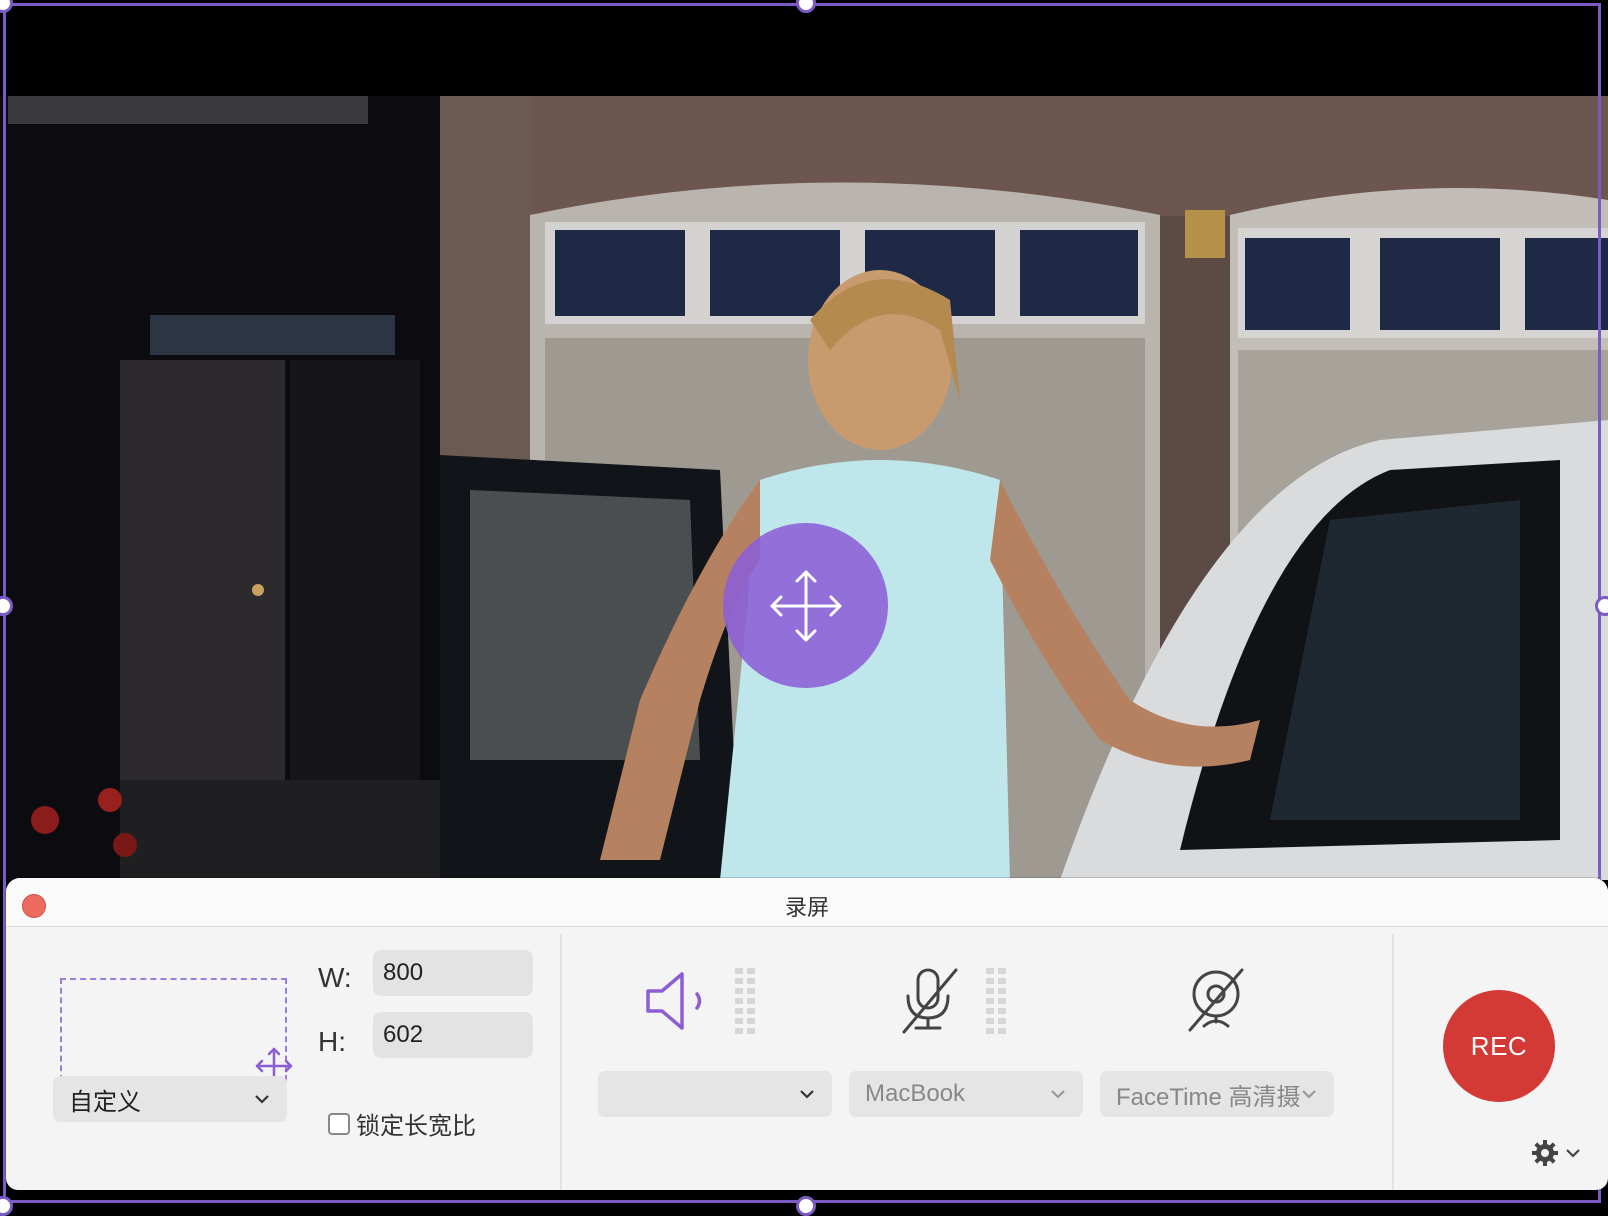 The width and height of the screenshot is (1608, 1216). What do you see at coordinates (173, 1029) in the screenshot?
I see `region-preview-box` at bounding box center [173, 1029].